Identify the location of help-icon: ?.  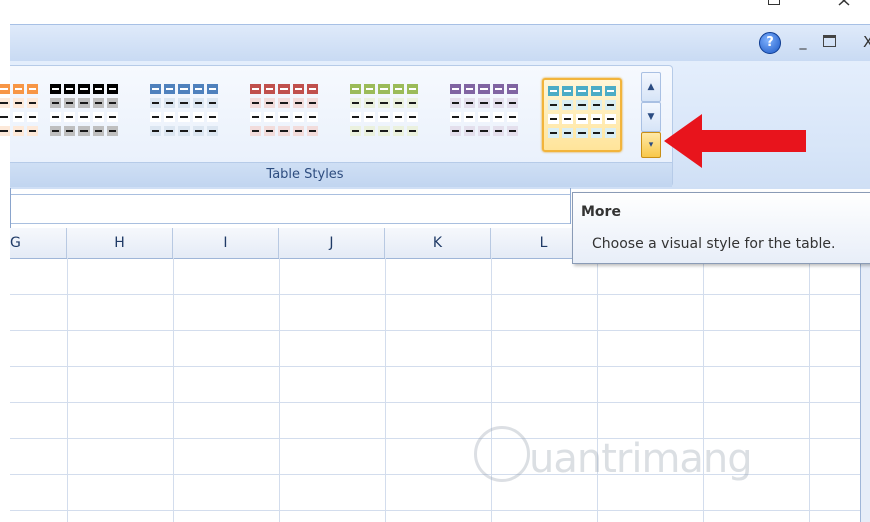
(770, 43).